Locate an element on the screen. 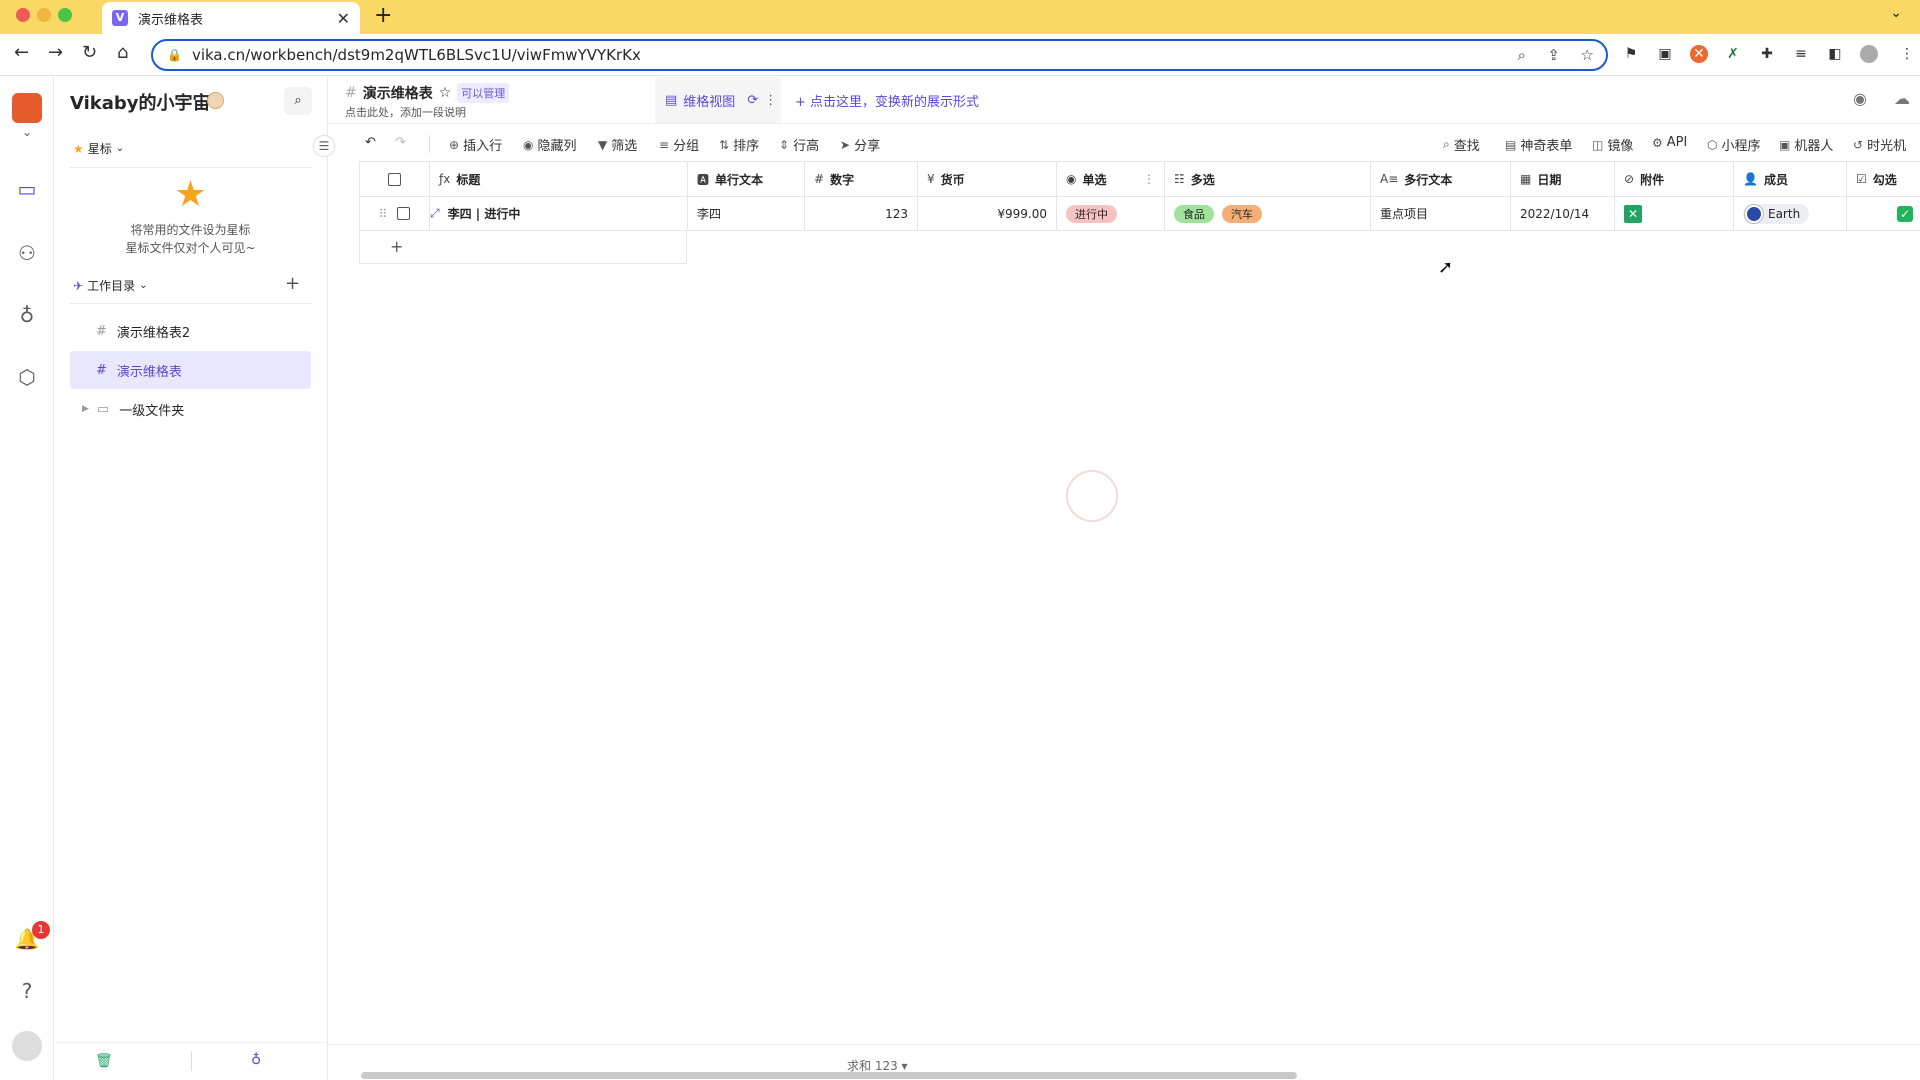  cell-currency: ¥999.00 is located at coordinates (987, 213).